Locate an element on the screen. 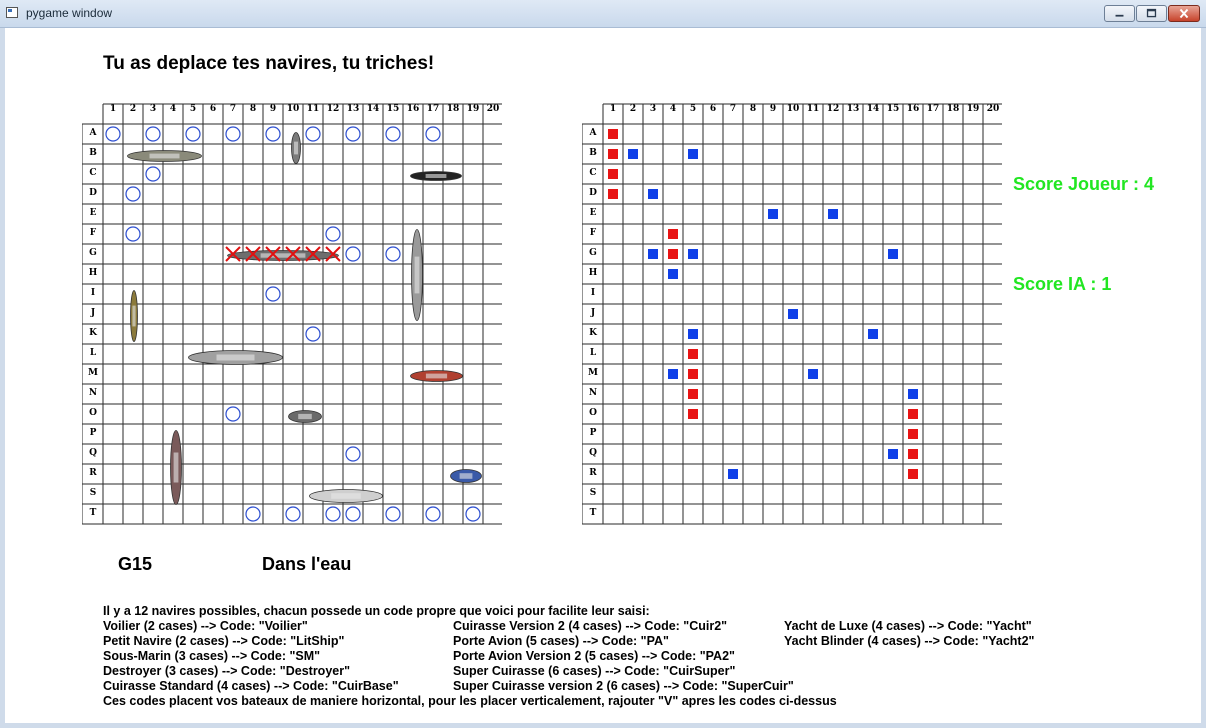 Image resolution: width=1206 pixels, height=728 pixels. maximize-button is located at coordinates (1151, 13).